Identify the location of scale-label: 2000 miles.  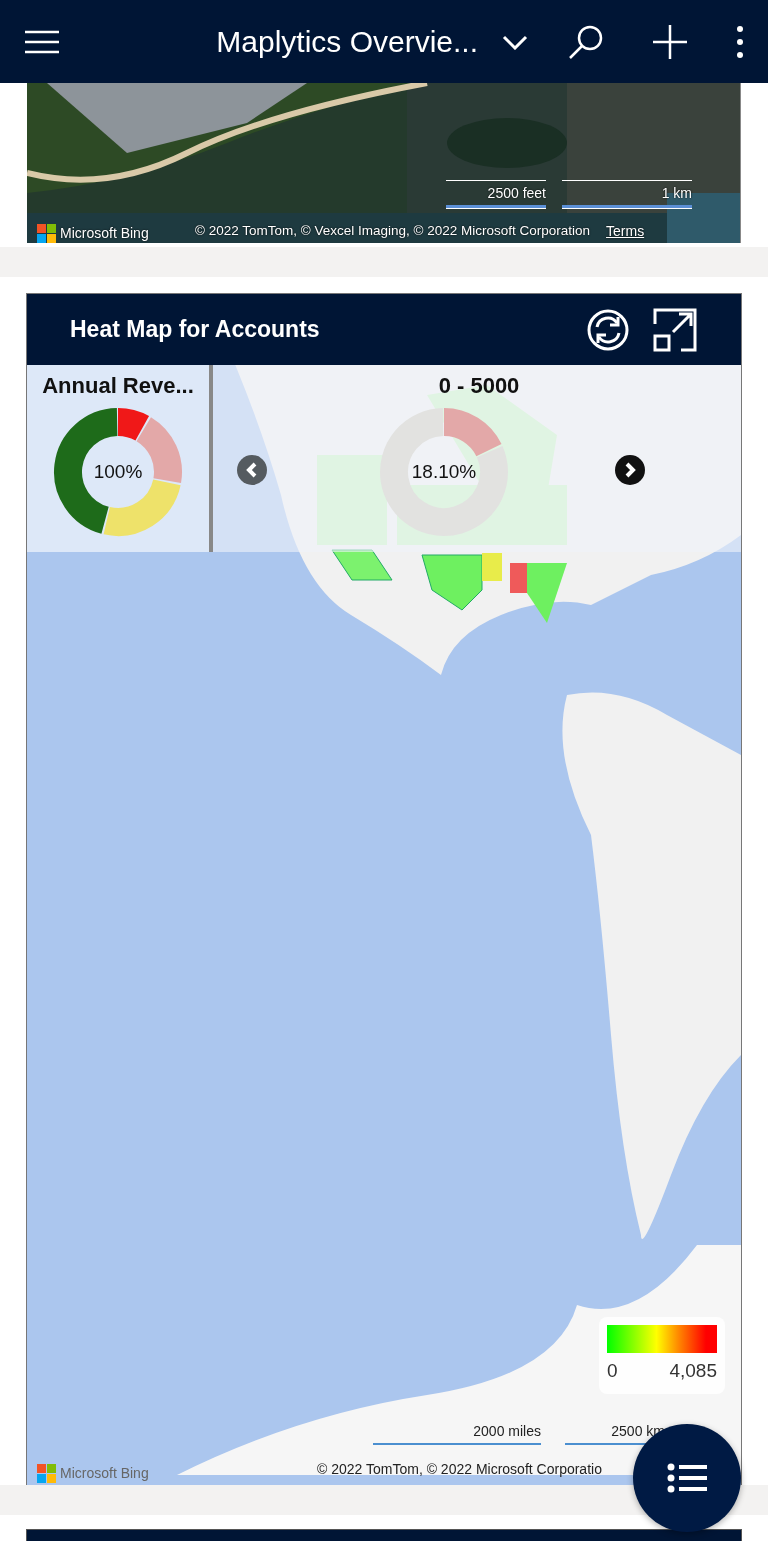
(507, 1431).